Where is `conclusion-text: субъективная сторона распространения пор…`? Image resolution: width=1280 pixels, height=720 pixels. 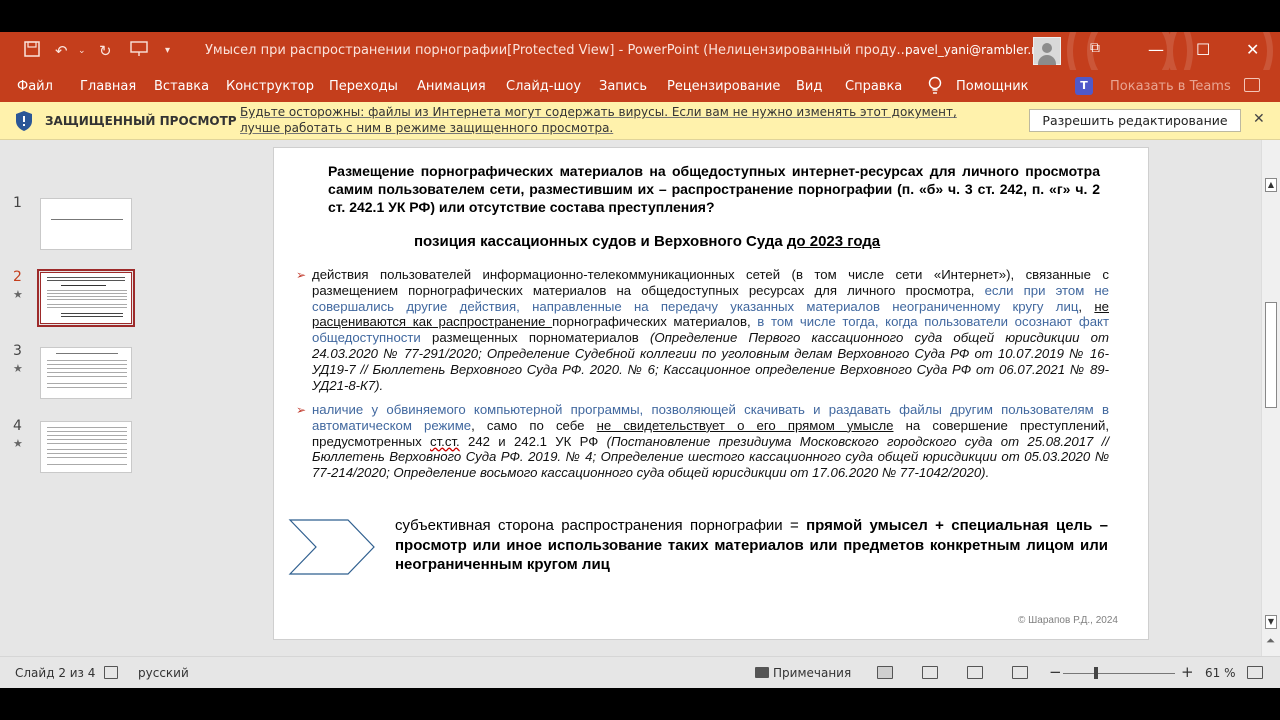 conclusion-text: субъективная сторона распространения пор… is located at coordinates (751, 545).